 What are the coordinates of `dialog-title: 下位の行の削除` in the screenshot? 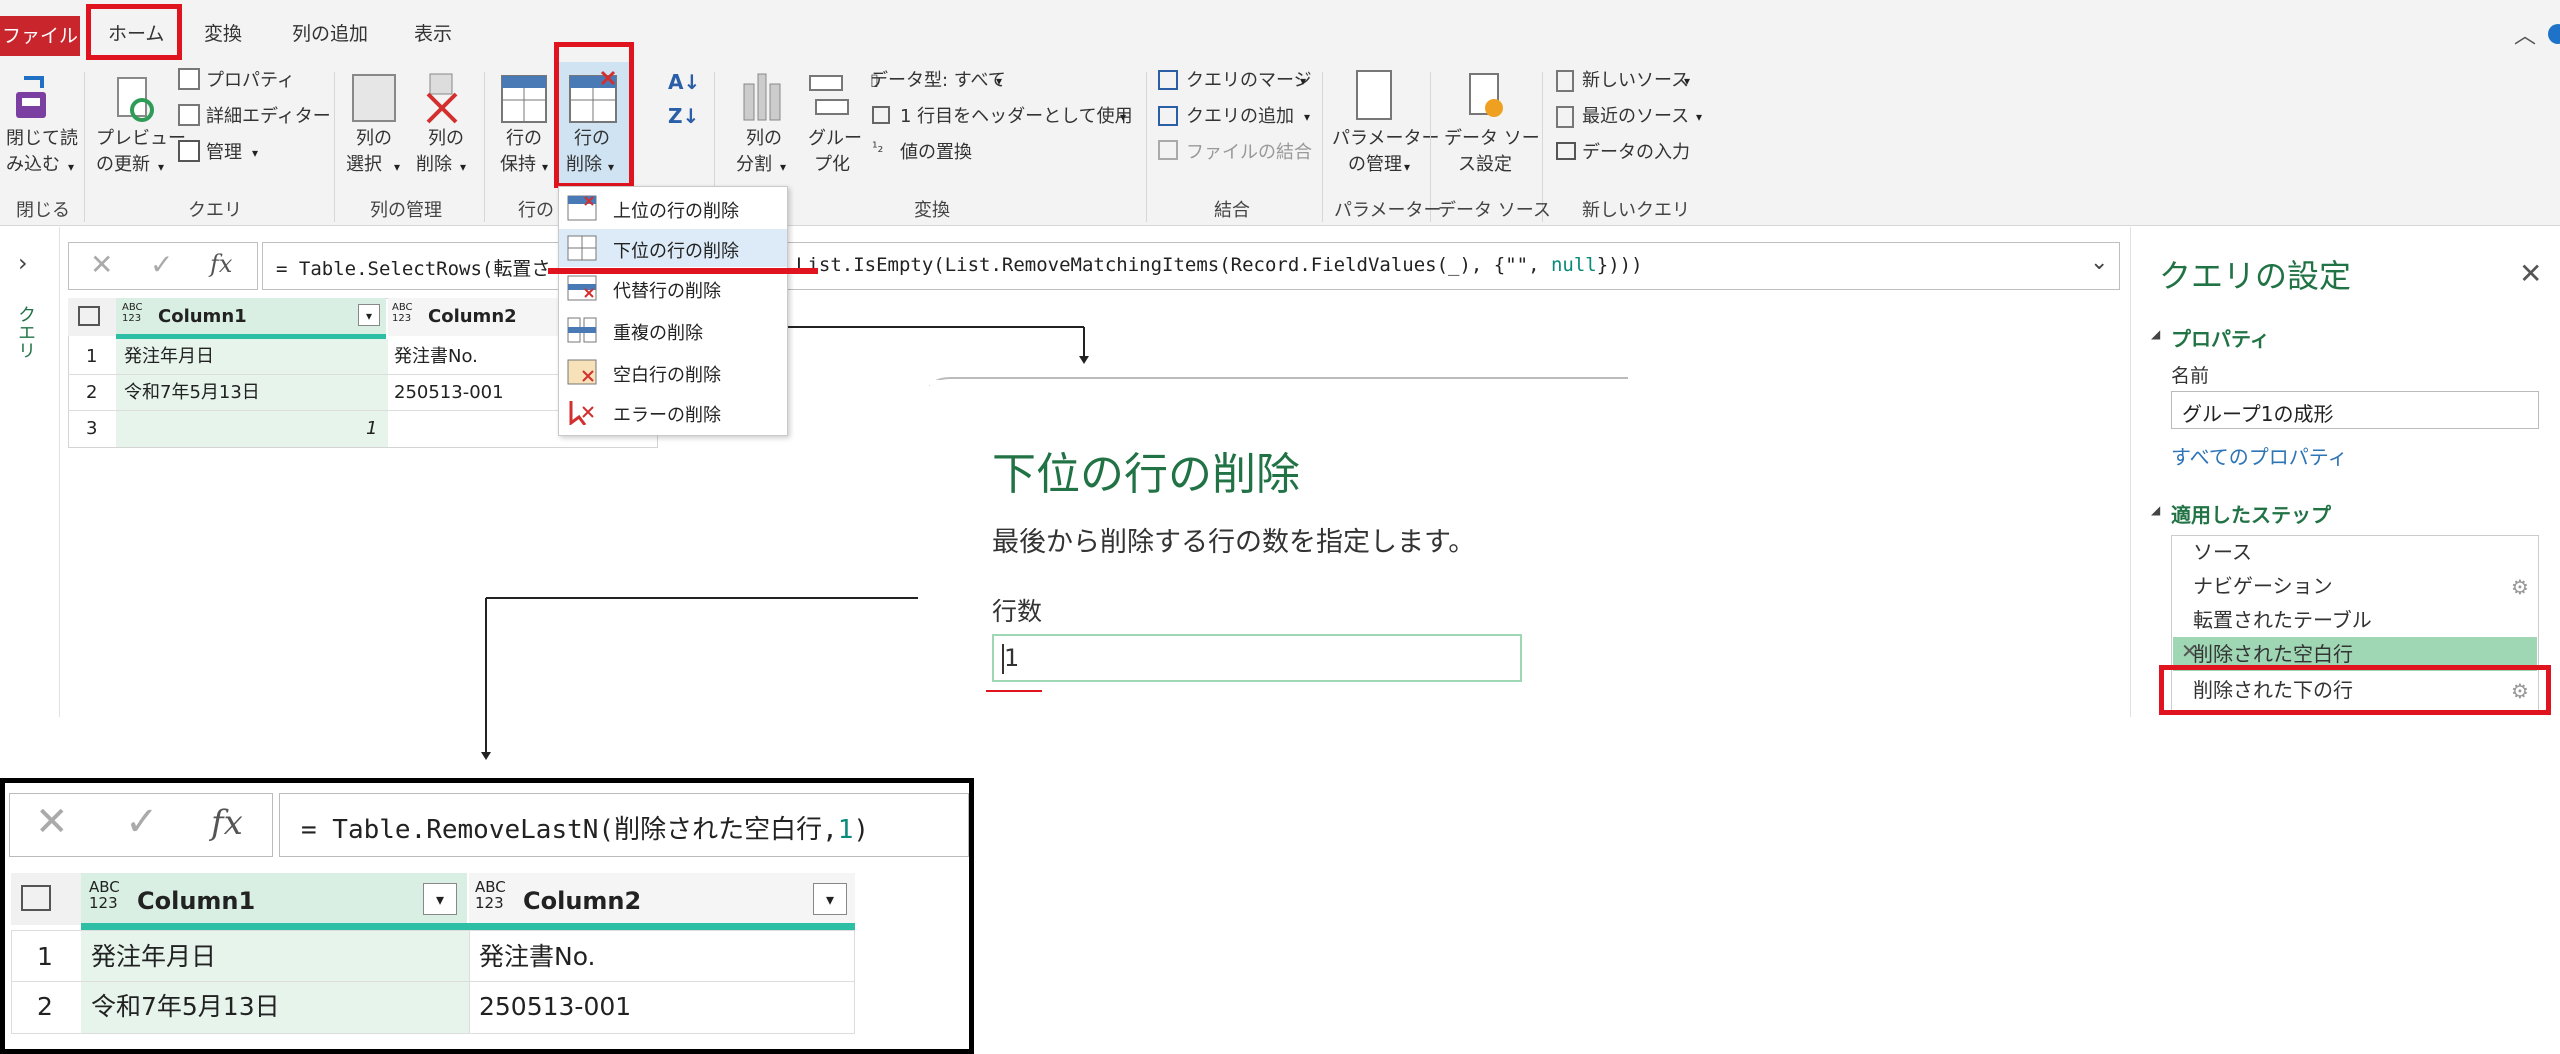 It's located at (1146, 474).